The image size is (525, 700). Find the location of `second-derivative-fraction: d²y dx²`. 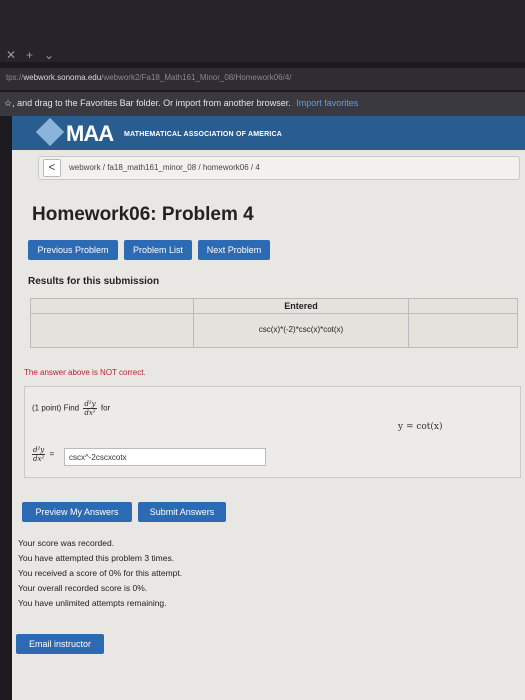

second-derivative-fraction: d²y dx² is located at coordinates (90, 408).